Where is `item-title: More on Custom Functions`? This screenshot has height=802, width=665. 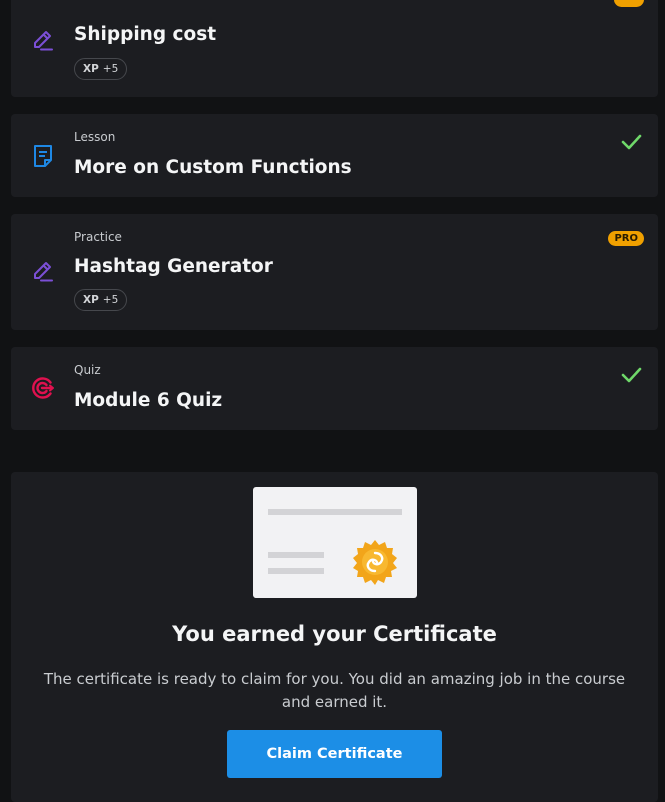
item-title: More on Custom Functions is located at coordinates (213, 167).